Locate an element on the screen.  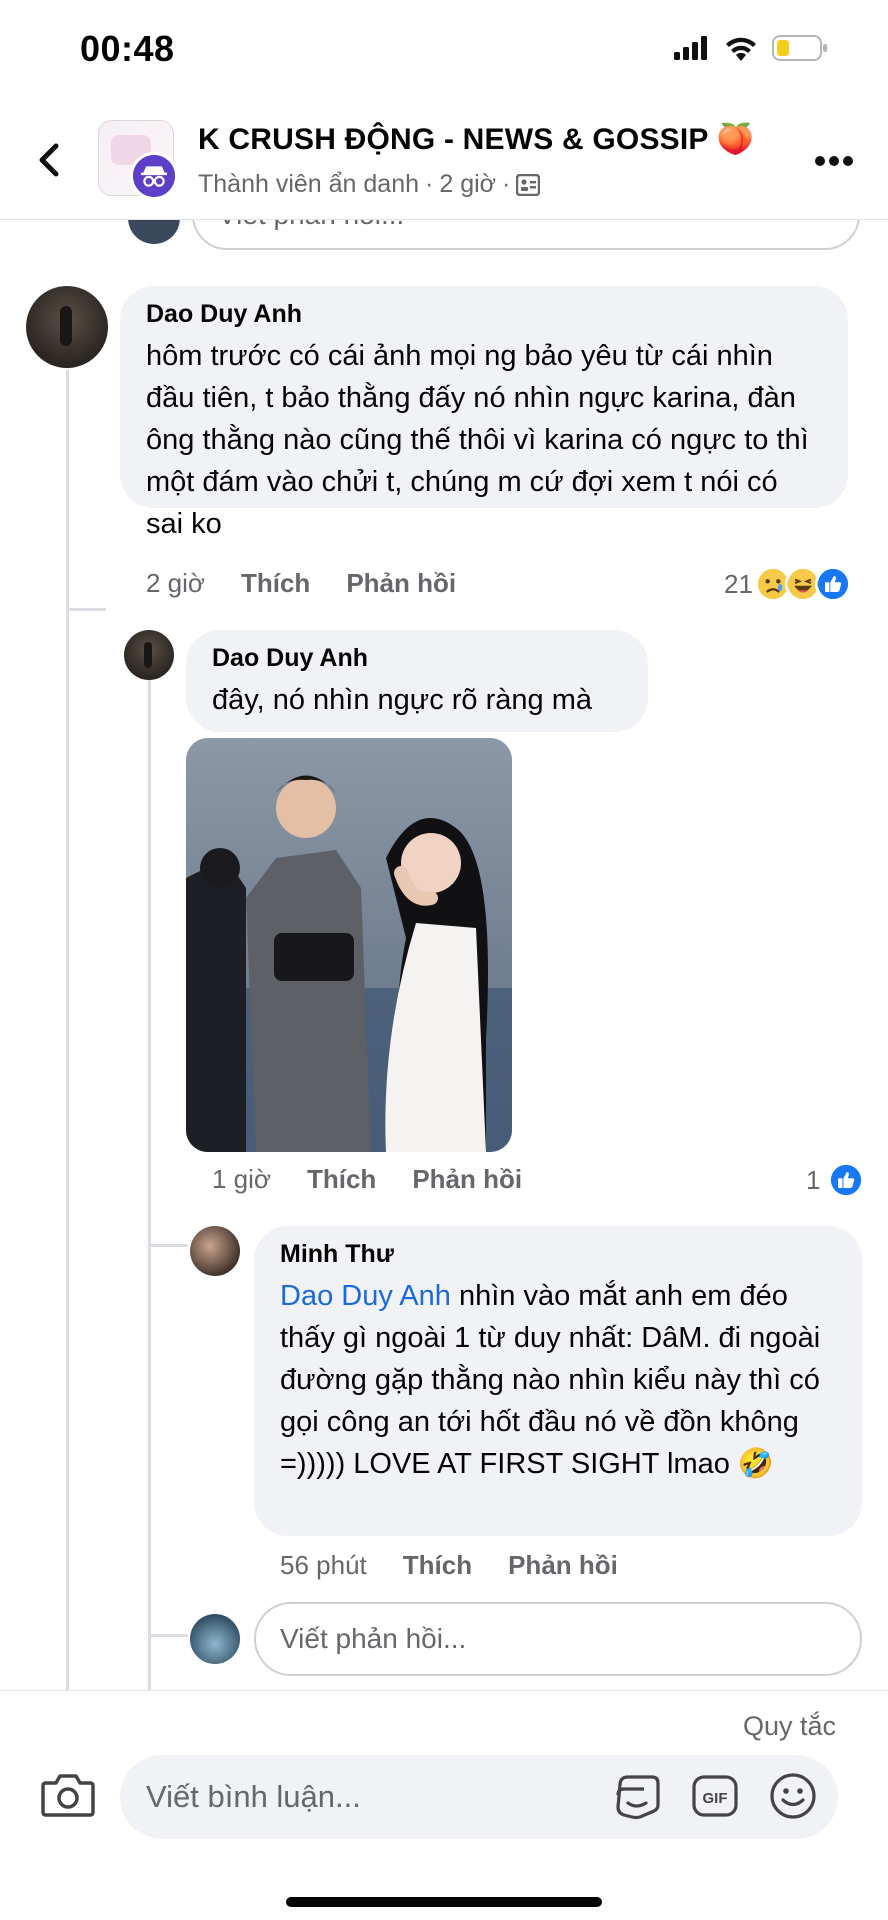
comment-time: 2 giờ is located at coordinates (175, 583).